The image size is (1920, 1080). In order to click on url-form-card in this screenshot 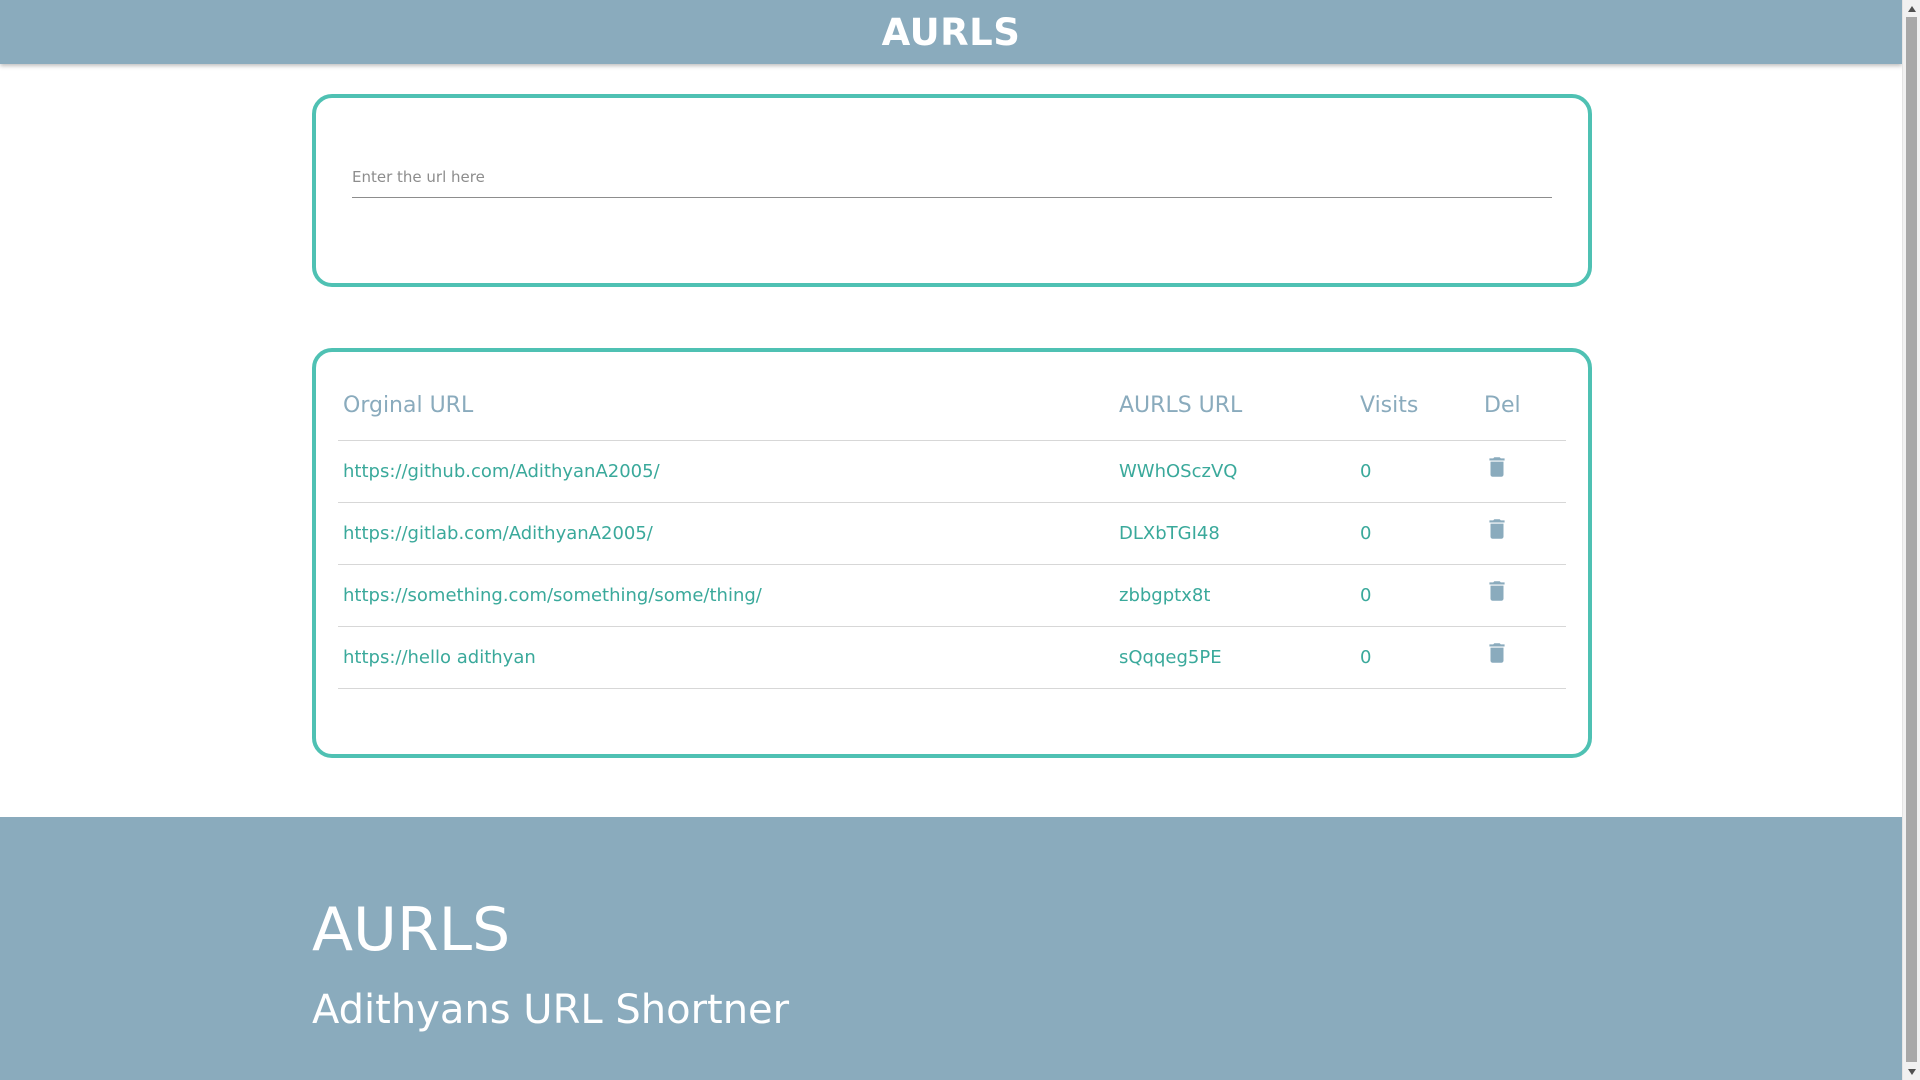, I will do `click(952, 190)`.